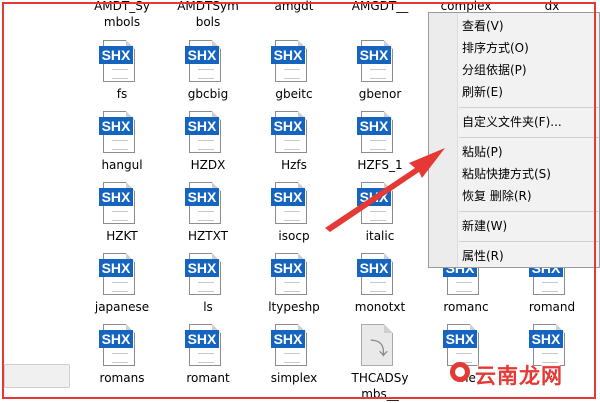  I want to click on menu-item-paste: 粘贴(P), so click(482, 152).